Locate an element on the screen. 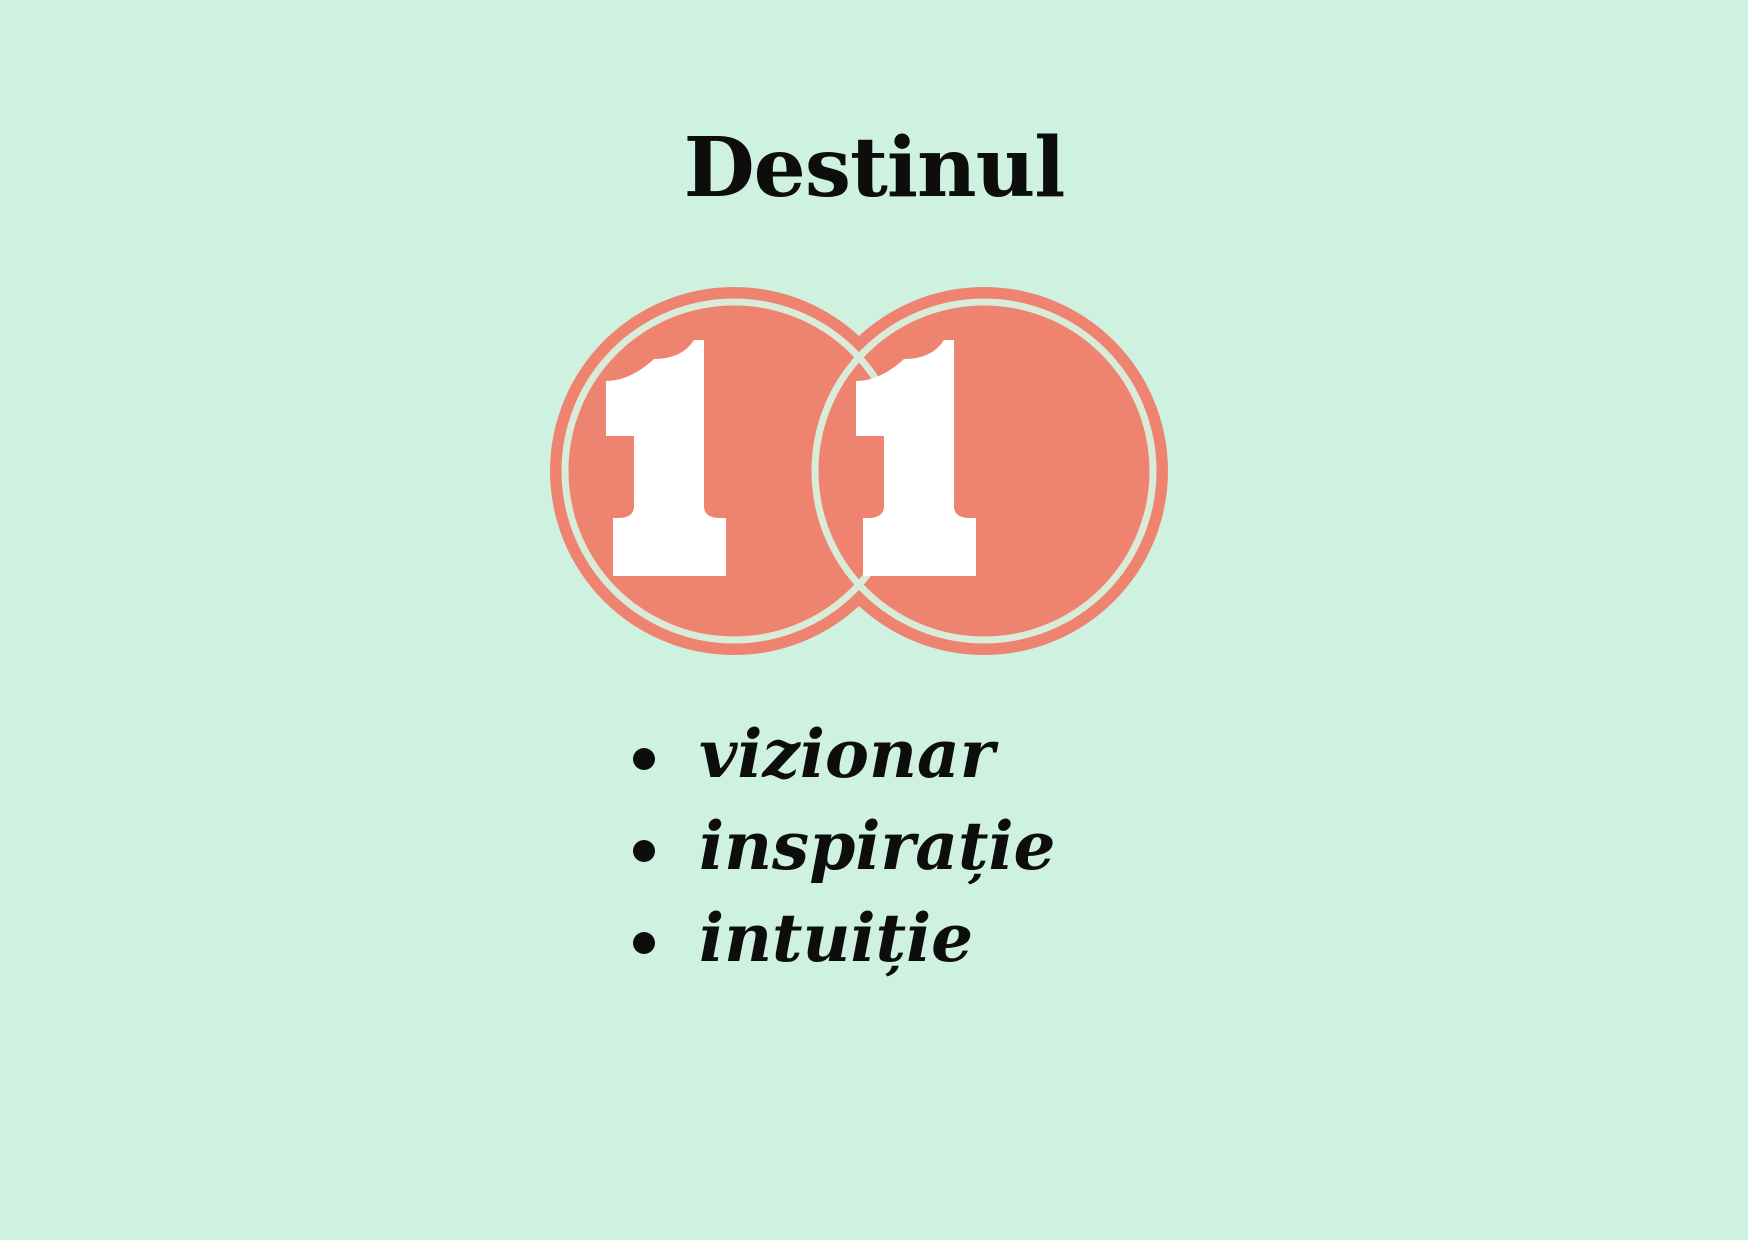 This screenshot has height=1240, width=1748. destiny-number-emblem: 1 1 is located at coordinates (860, 471).